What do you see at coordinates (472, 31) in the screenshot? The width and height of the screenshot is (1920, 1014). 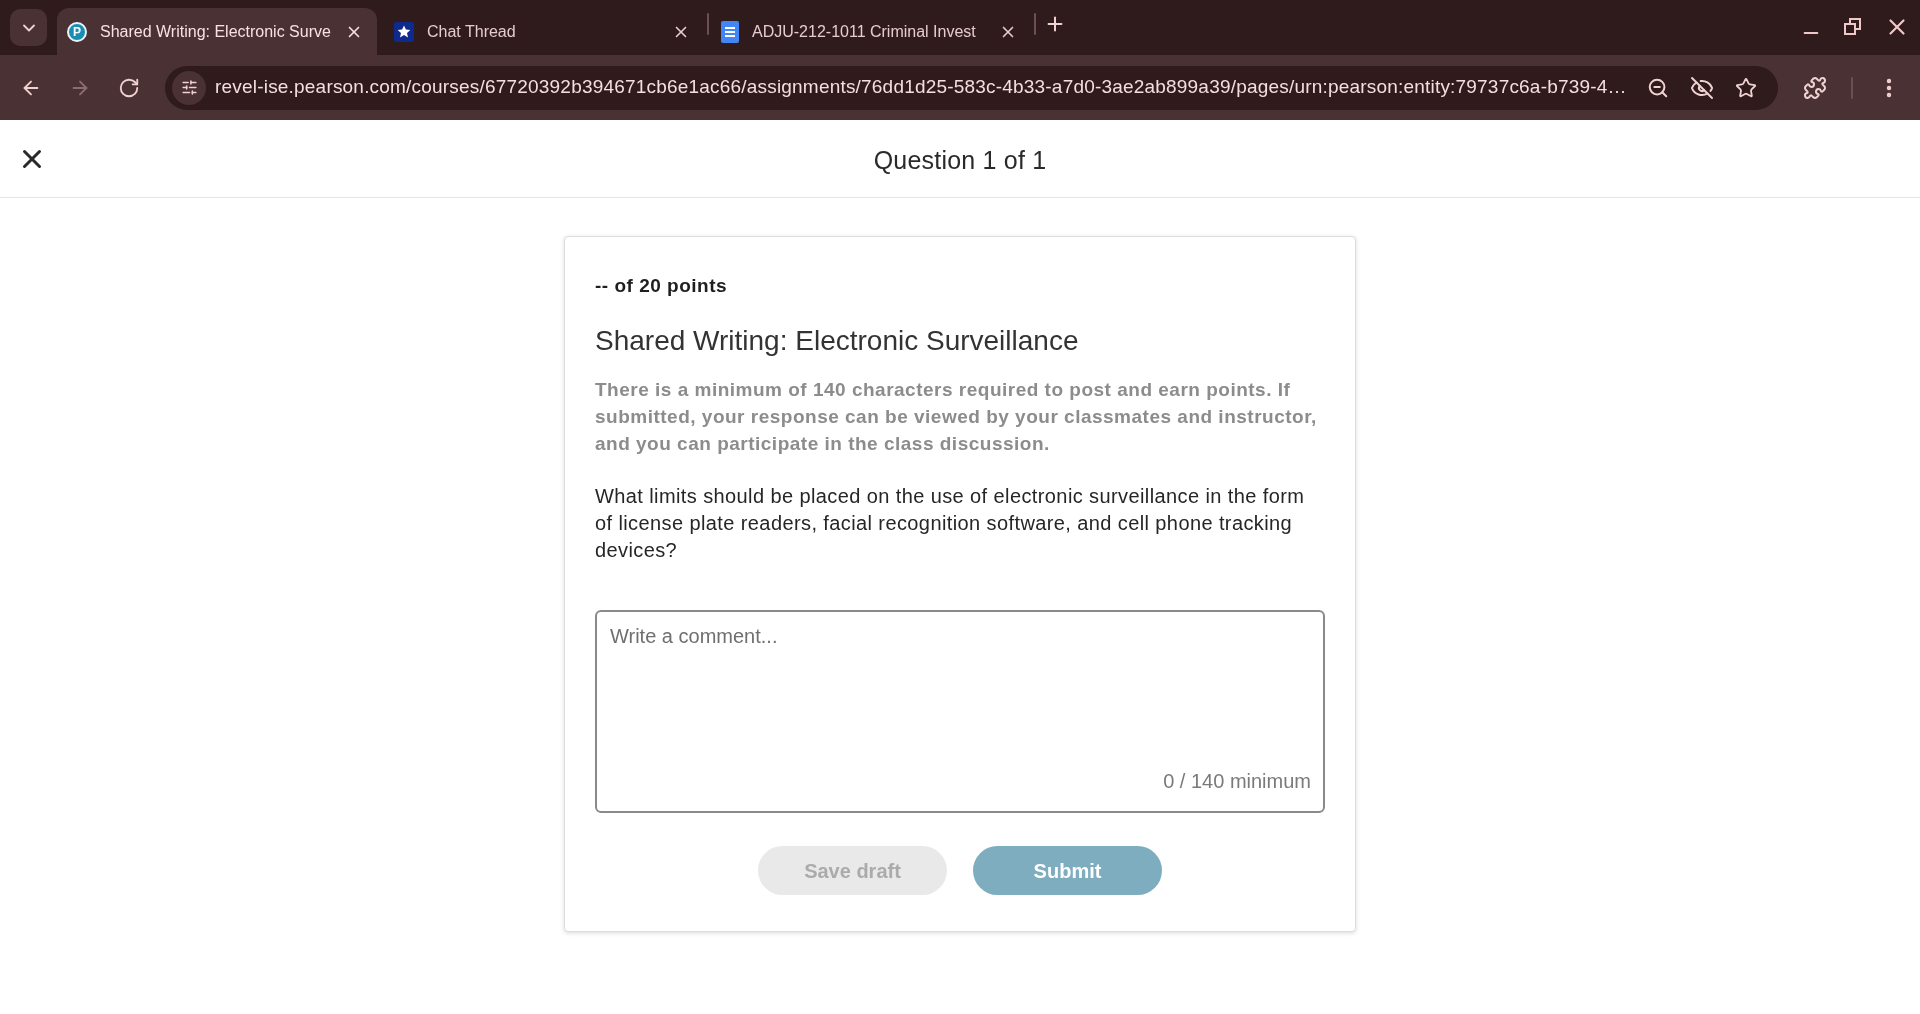 I see `tab-title: Chat Thread` at bounding box center [472, 31].